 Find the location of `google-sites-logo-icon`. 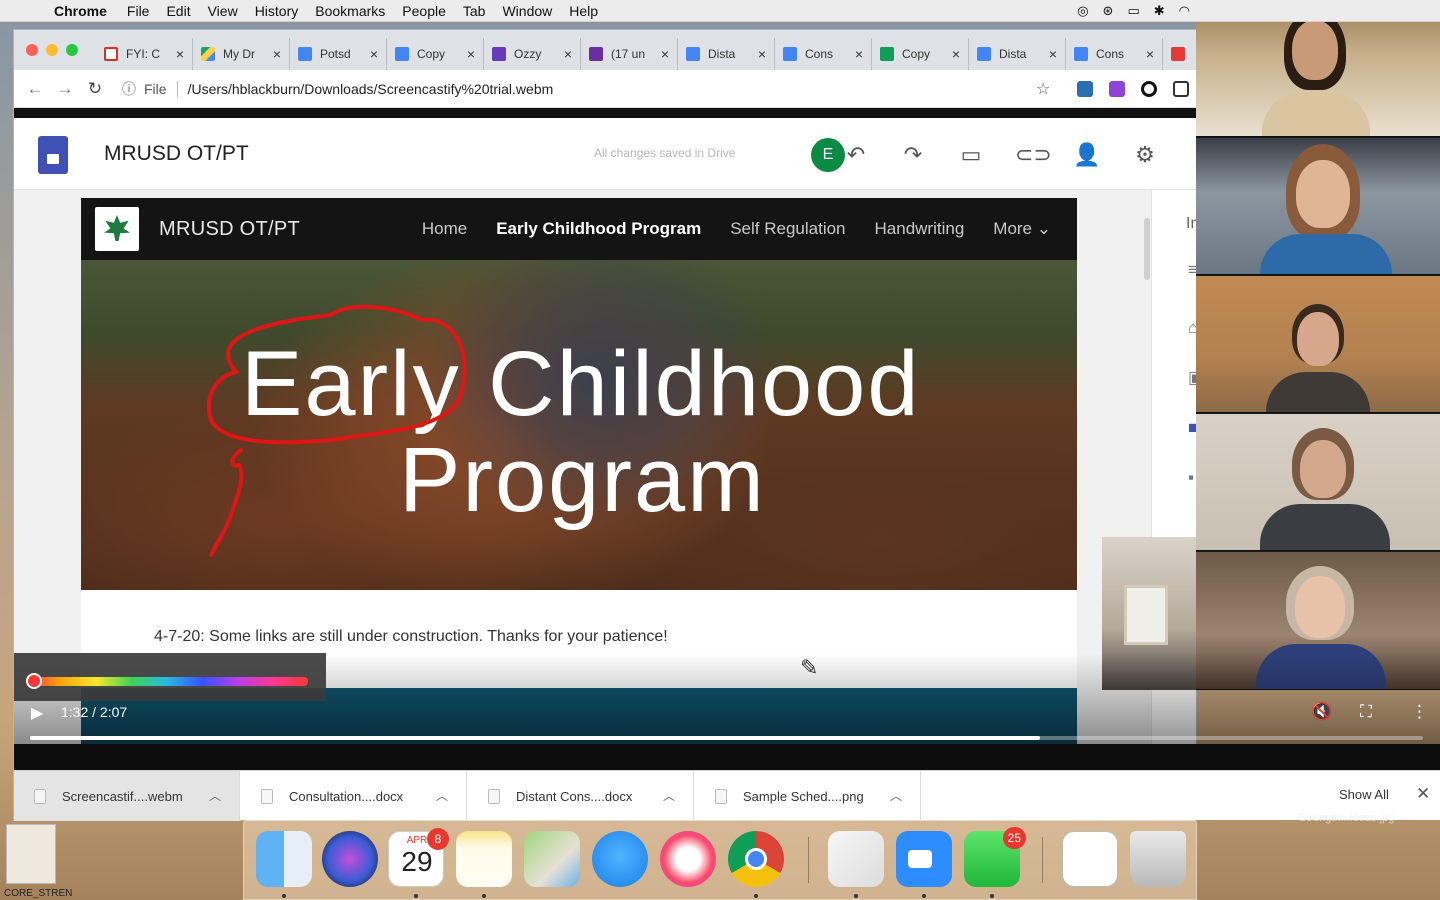

google-sites-logo-icon is located at coordinates (53, 155).